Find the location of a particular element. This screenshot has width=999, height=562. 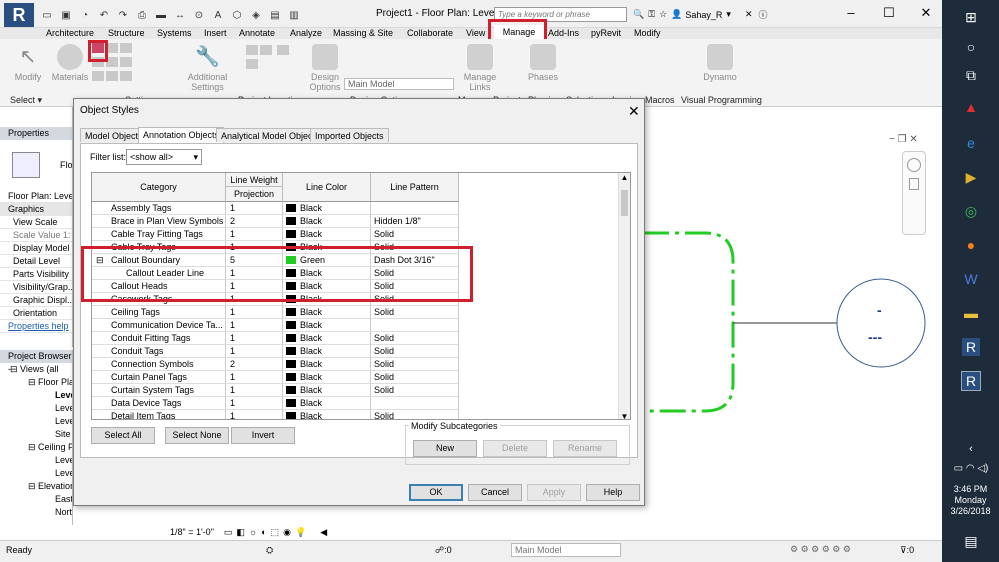

tree-level-1: Leve is located at coordinates (36, 395).